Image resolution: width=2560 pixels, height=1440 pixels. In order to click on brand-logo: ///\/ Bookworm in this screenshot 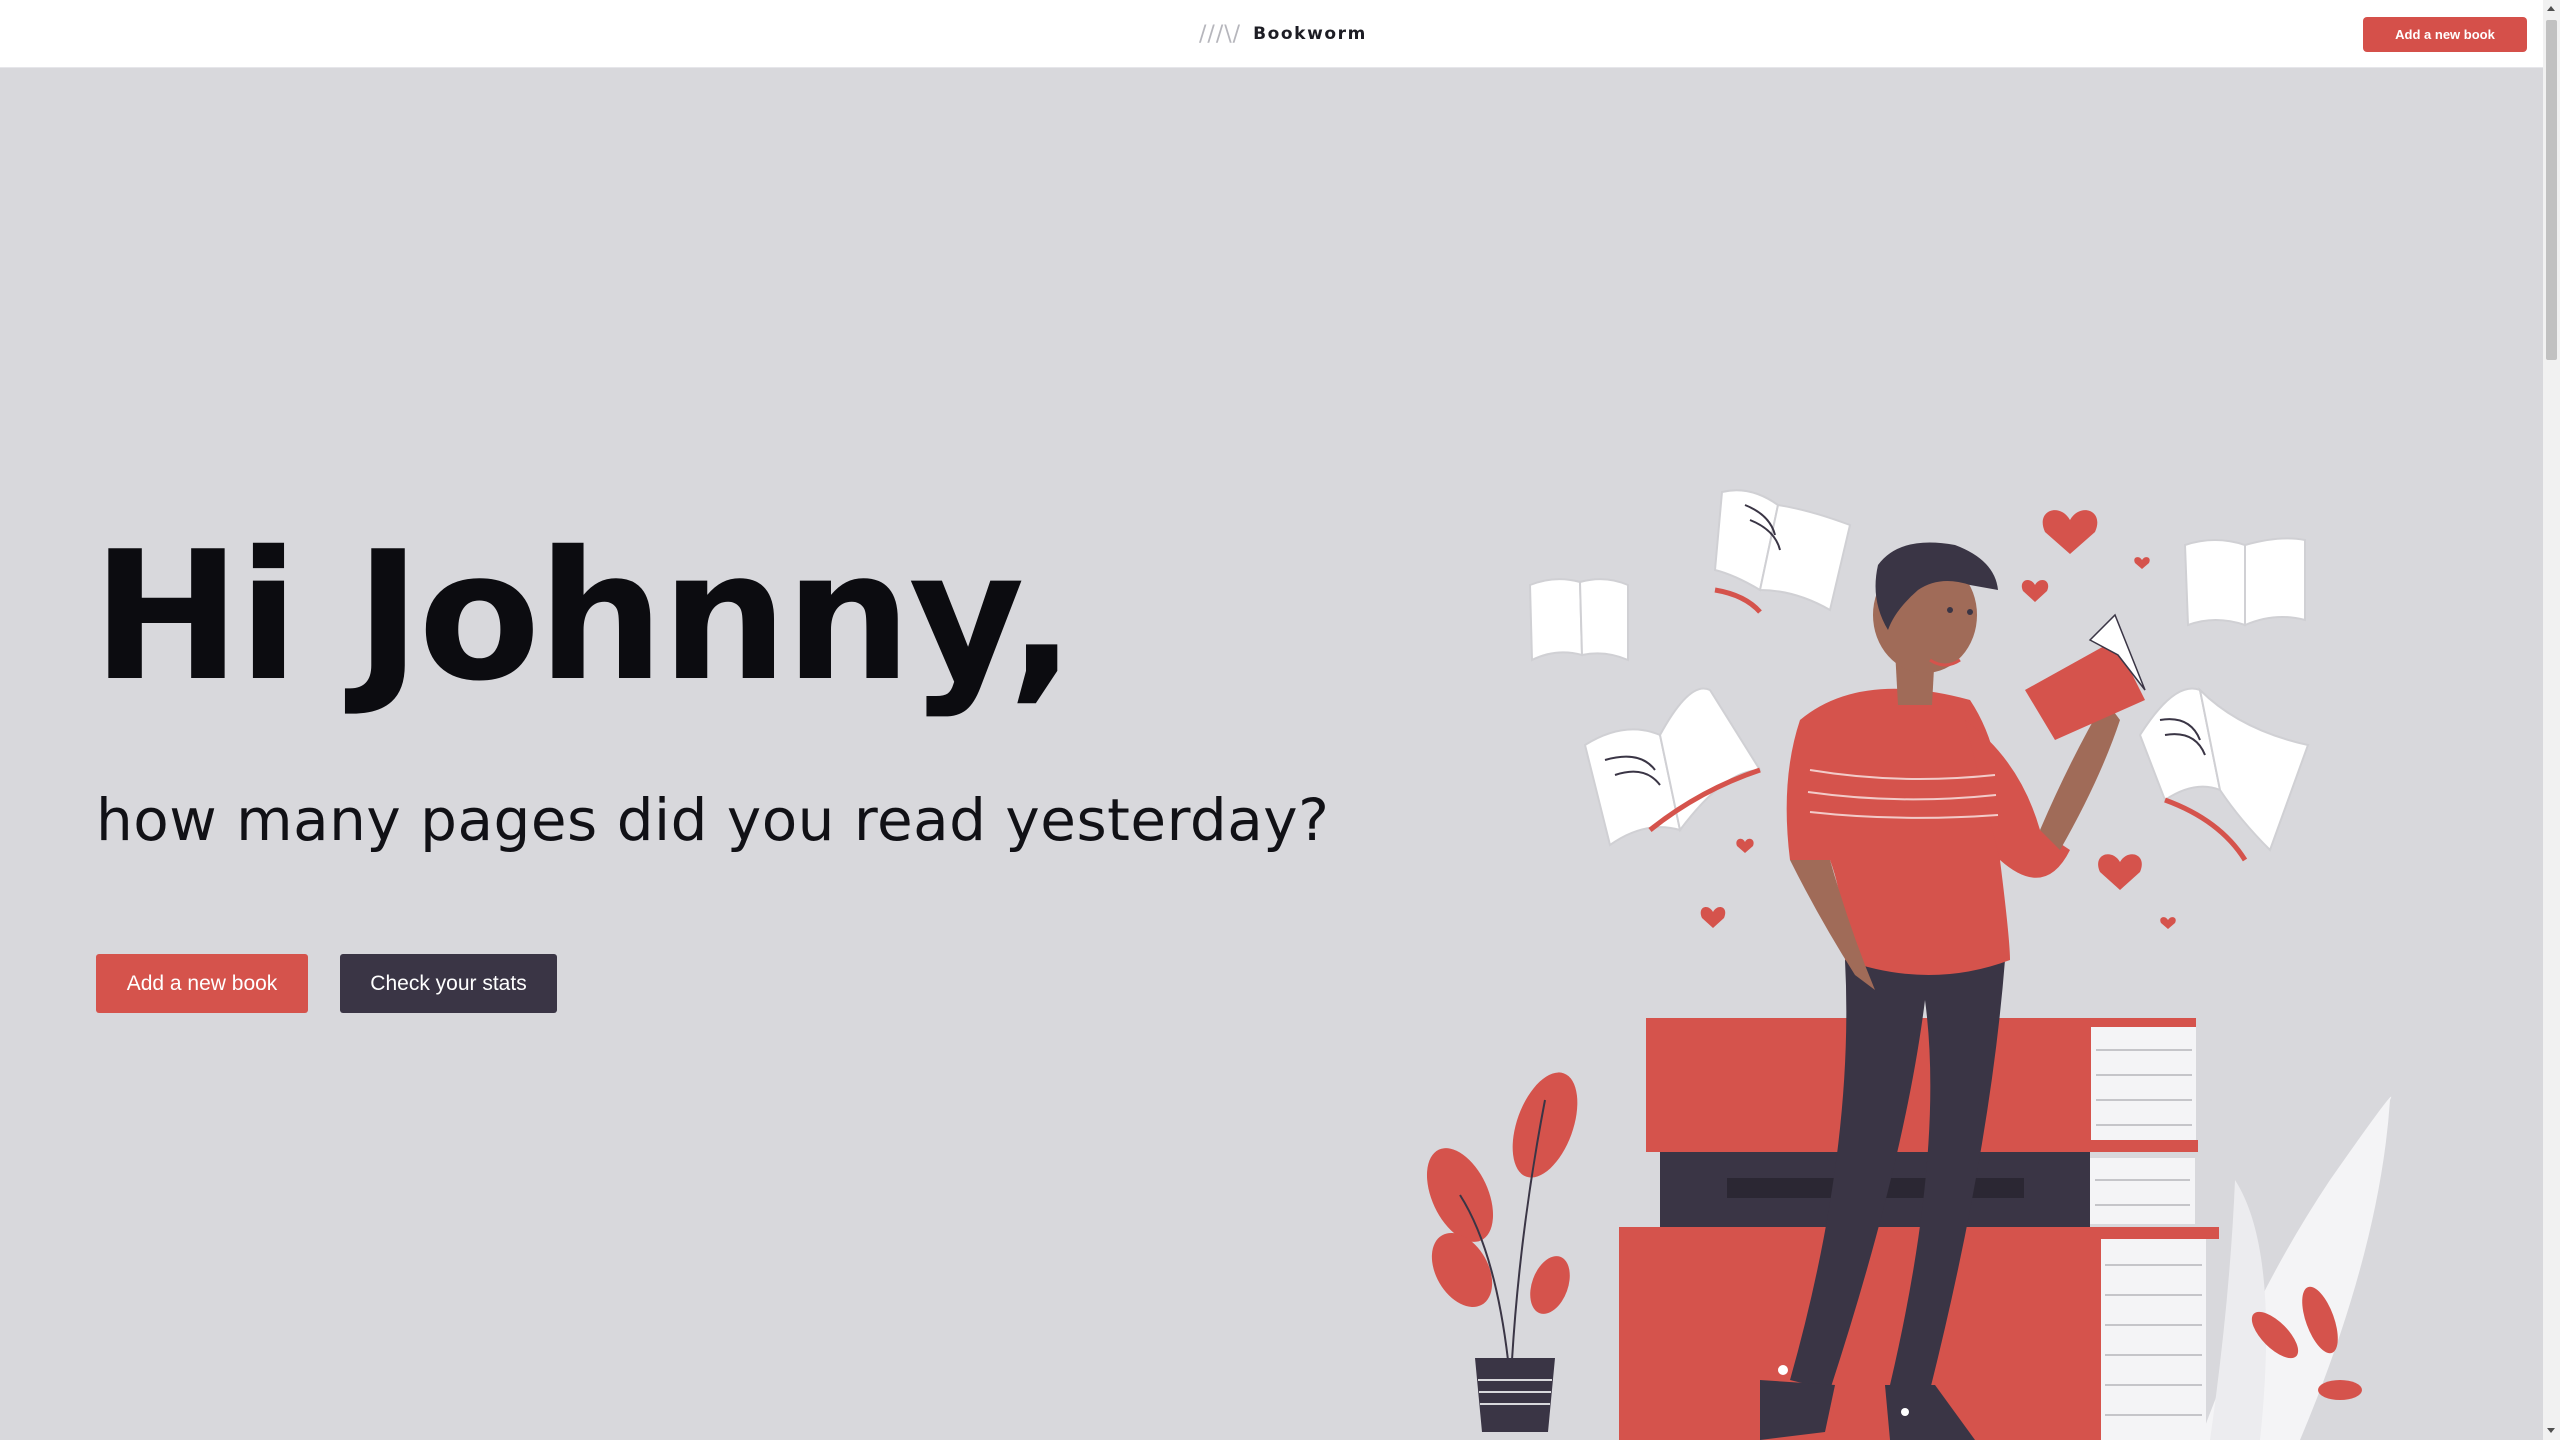, I will do `click(1283, 34)`.